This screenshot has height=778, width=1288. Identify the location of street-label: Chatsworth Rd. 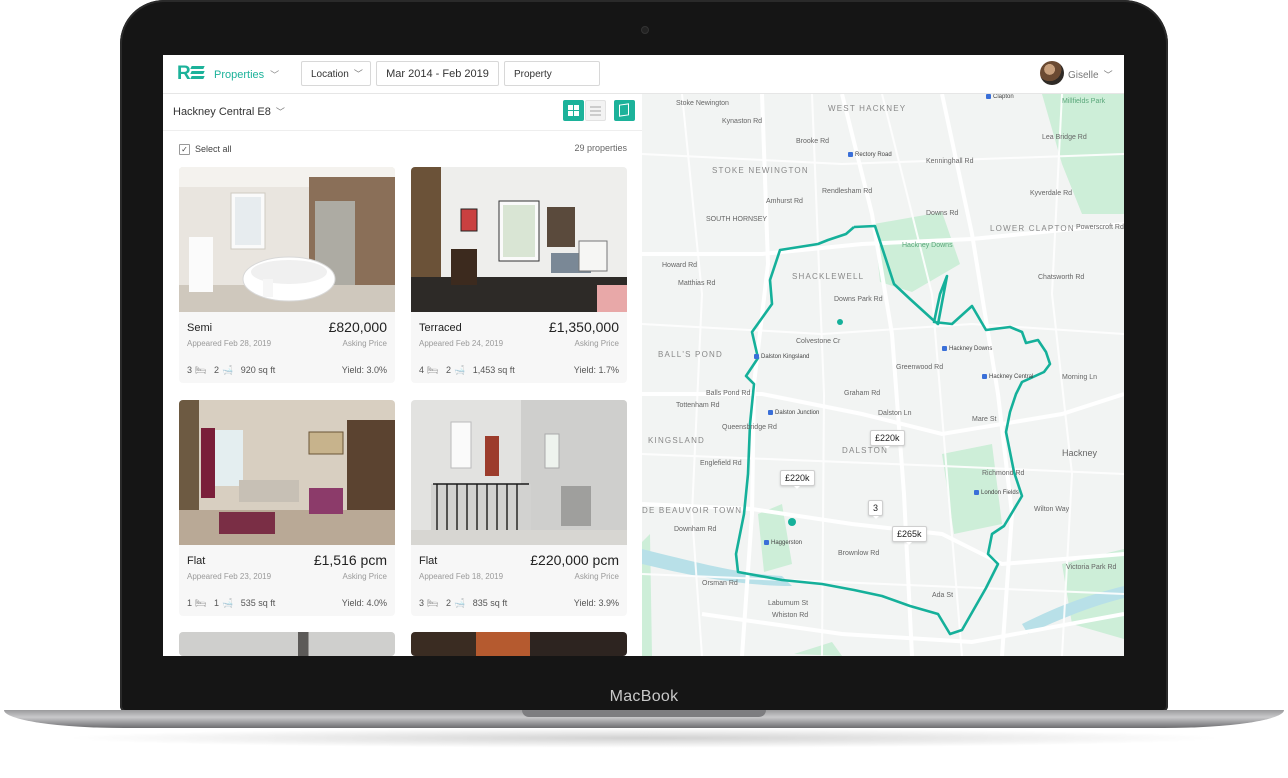
(1061, 277).